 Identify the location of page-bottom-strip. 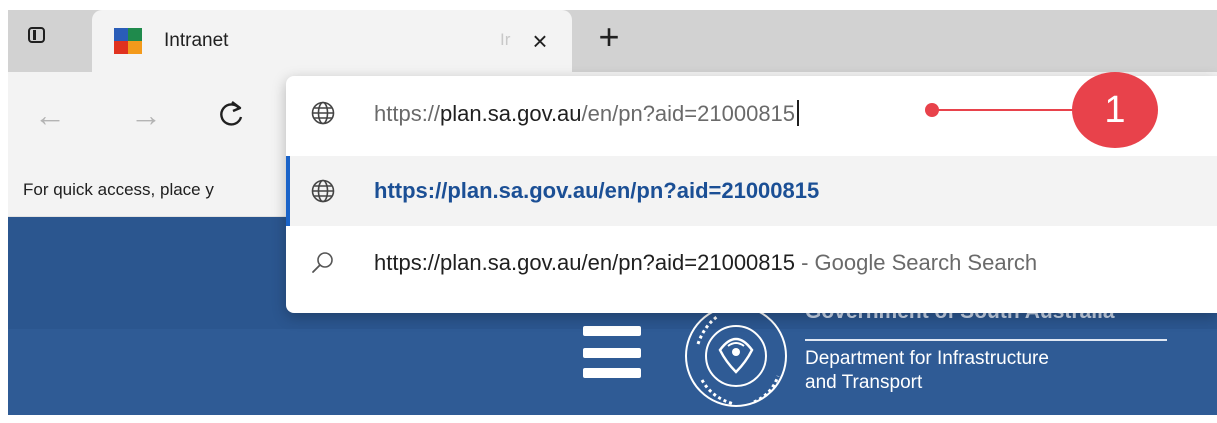
(612, 419).